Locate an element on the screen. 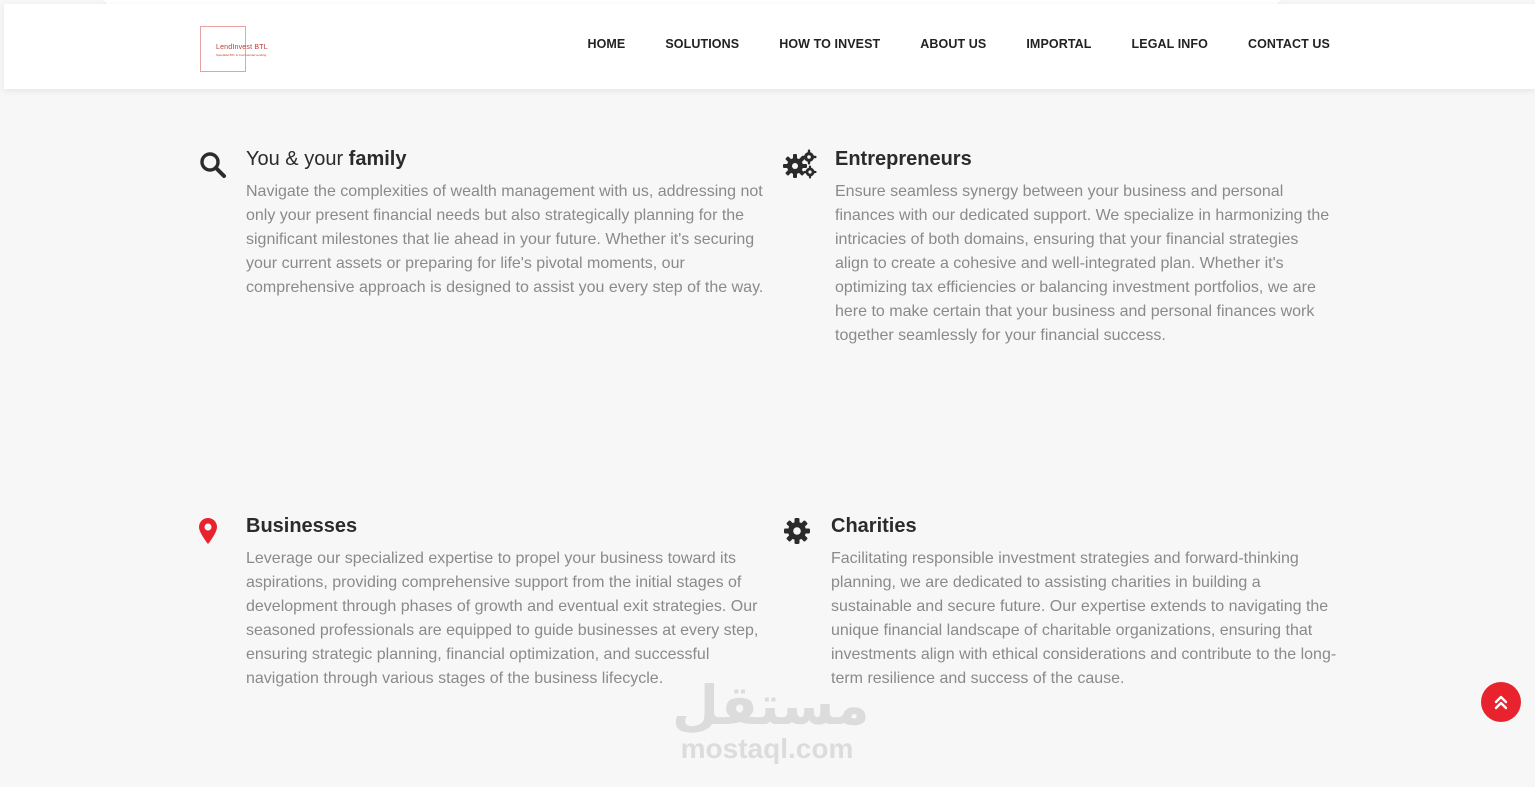 This screenshot has width=1535, height=787. nav-solutions: SOLUTIONS is located at coordinates (702, 44).